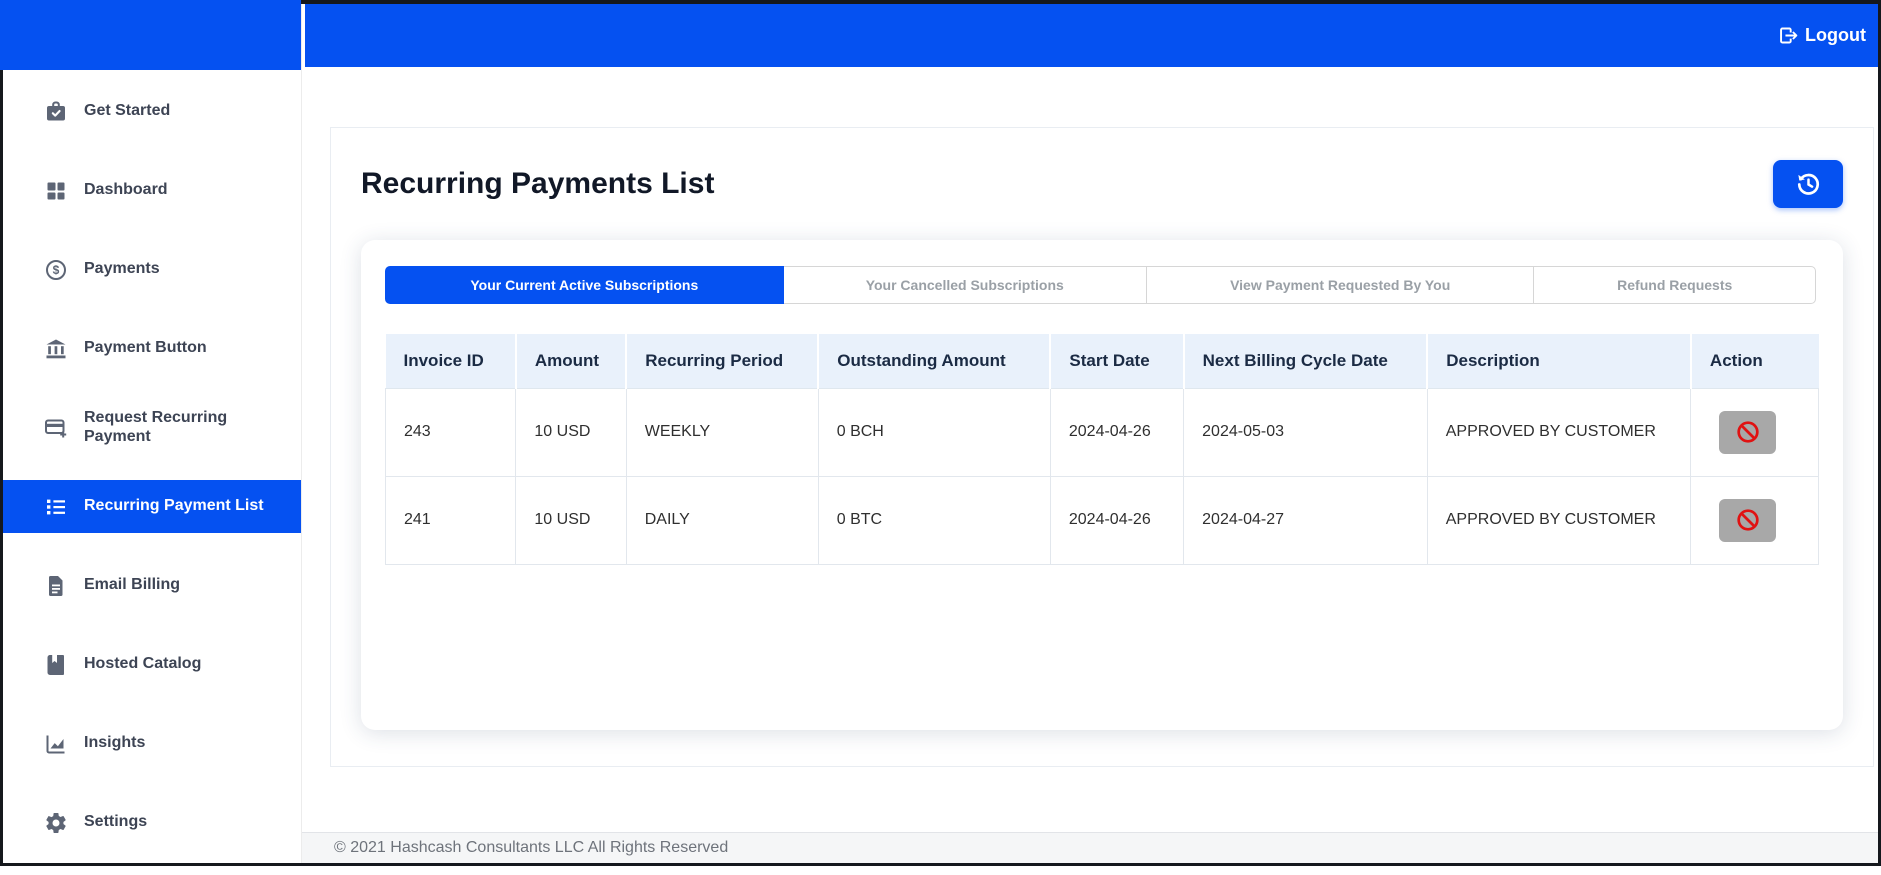 The height and width of the screenshot is (875, 1881). Describe the element at coordinates (450, 520) in the screenshot. I see `cell-invoice-id: 241` at that location.